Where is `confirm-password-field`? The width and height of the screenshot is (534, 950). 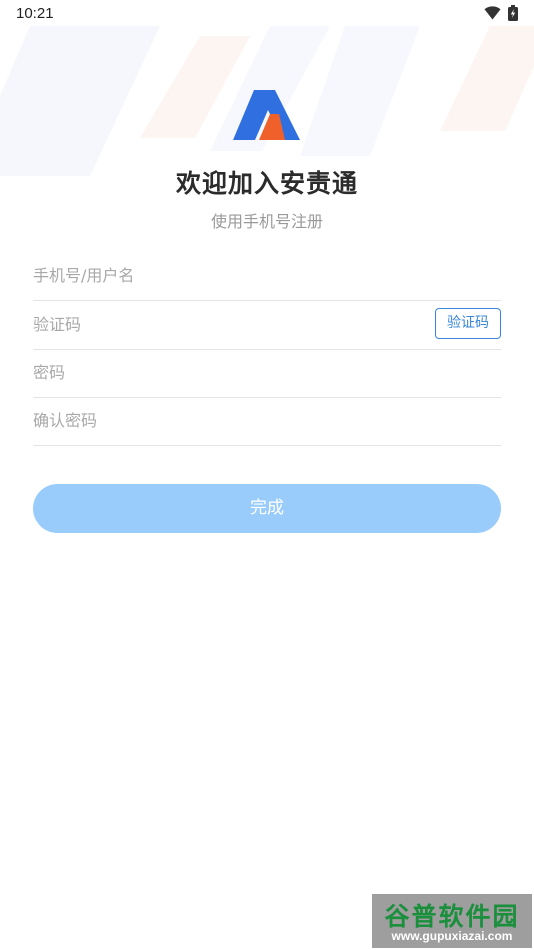
confirm-password-field is located at coordinates (267, 421).